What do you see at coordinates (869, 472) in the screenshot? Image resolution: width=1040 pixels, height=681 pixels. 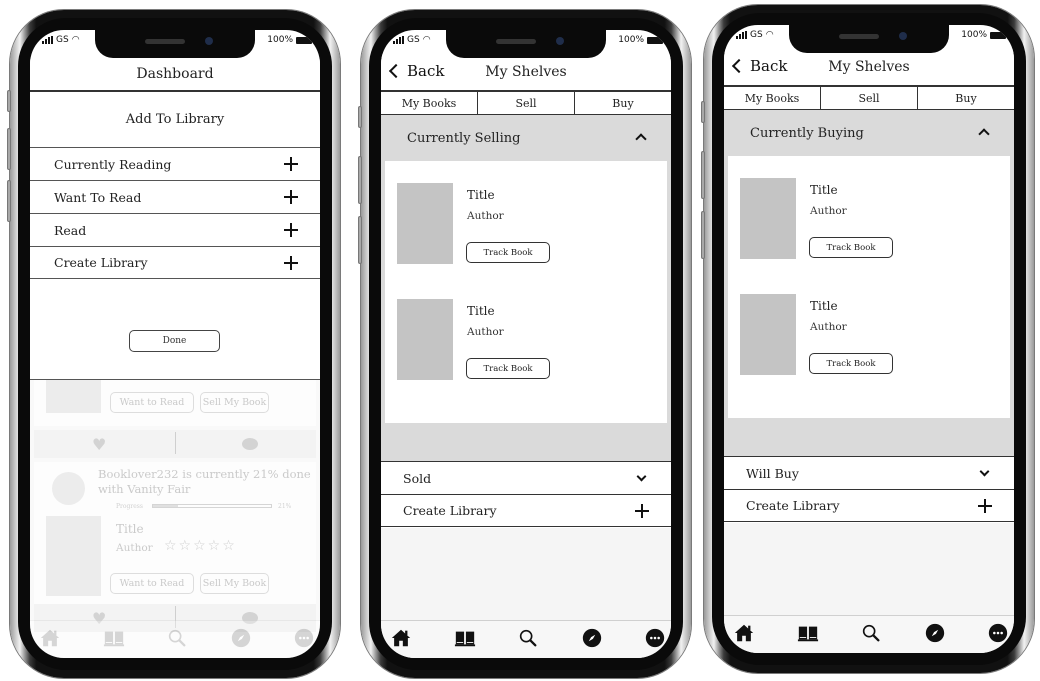 I see `will-buy-row: Will Buy` at bounding box center [869, 472].